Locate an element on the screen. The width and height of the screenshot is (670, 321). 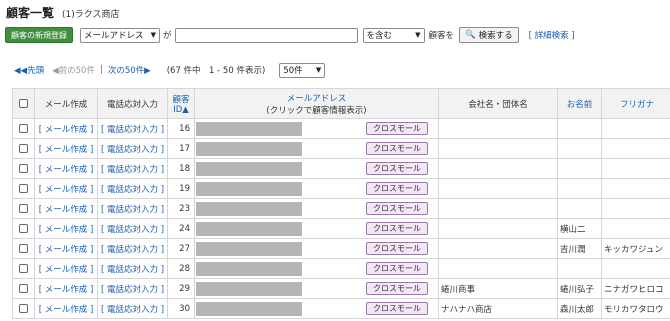
header-kana: フリガナ is located at coordinates (635, 103).